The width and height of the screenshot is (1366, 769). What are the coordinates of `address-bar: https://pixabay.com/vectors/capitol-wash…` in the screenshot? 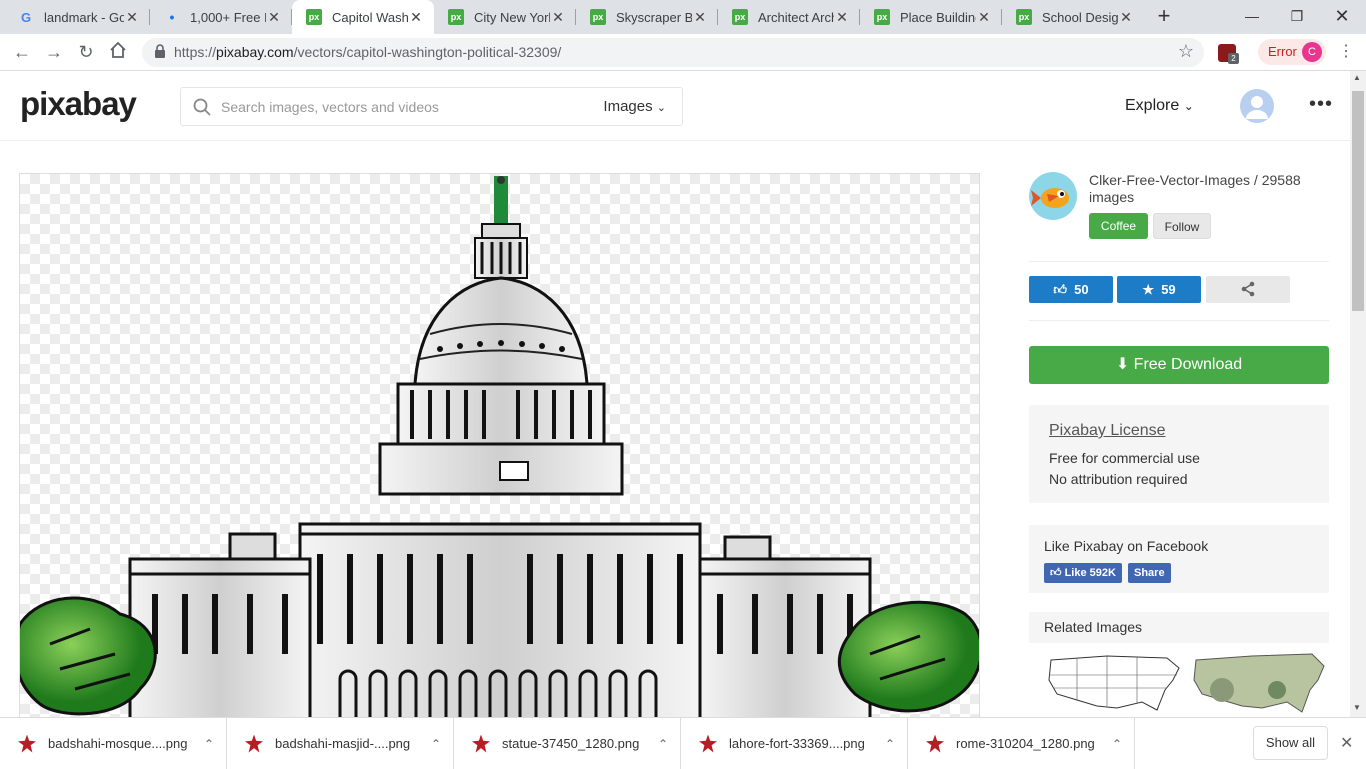 It's located at (673, 52).